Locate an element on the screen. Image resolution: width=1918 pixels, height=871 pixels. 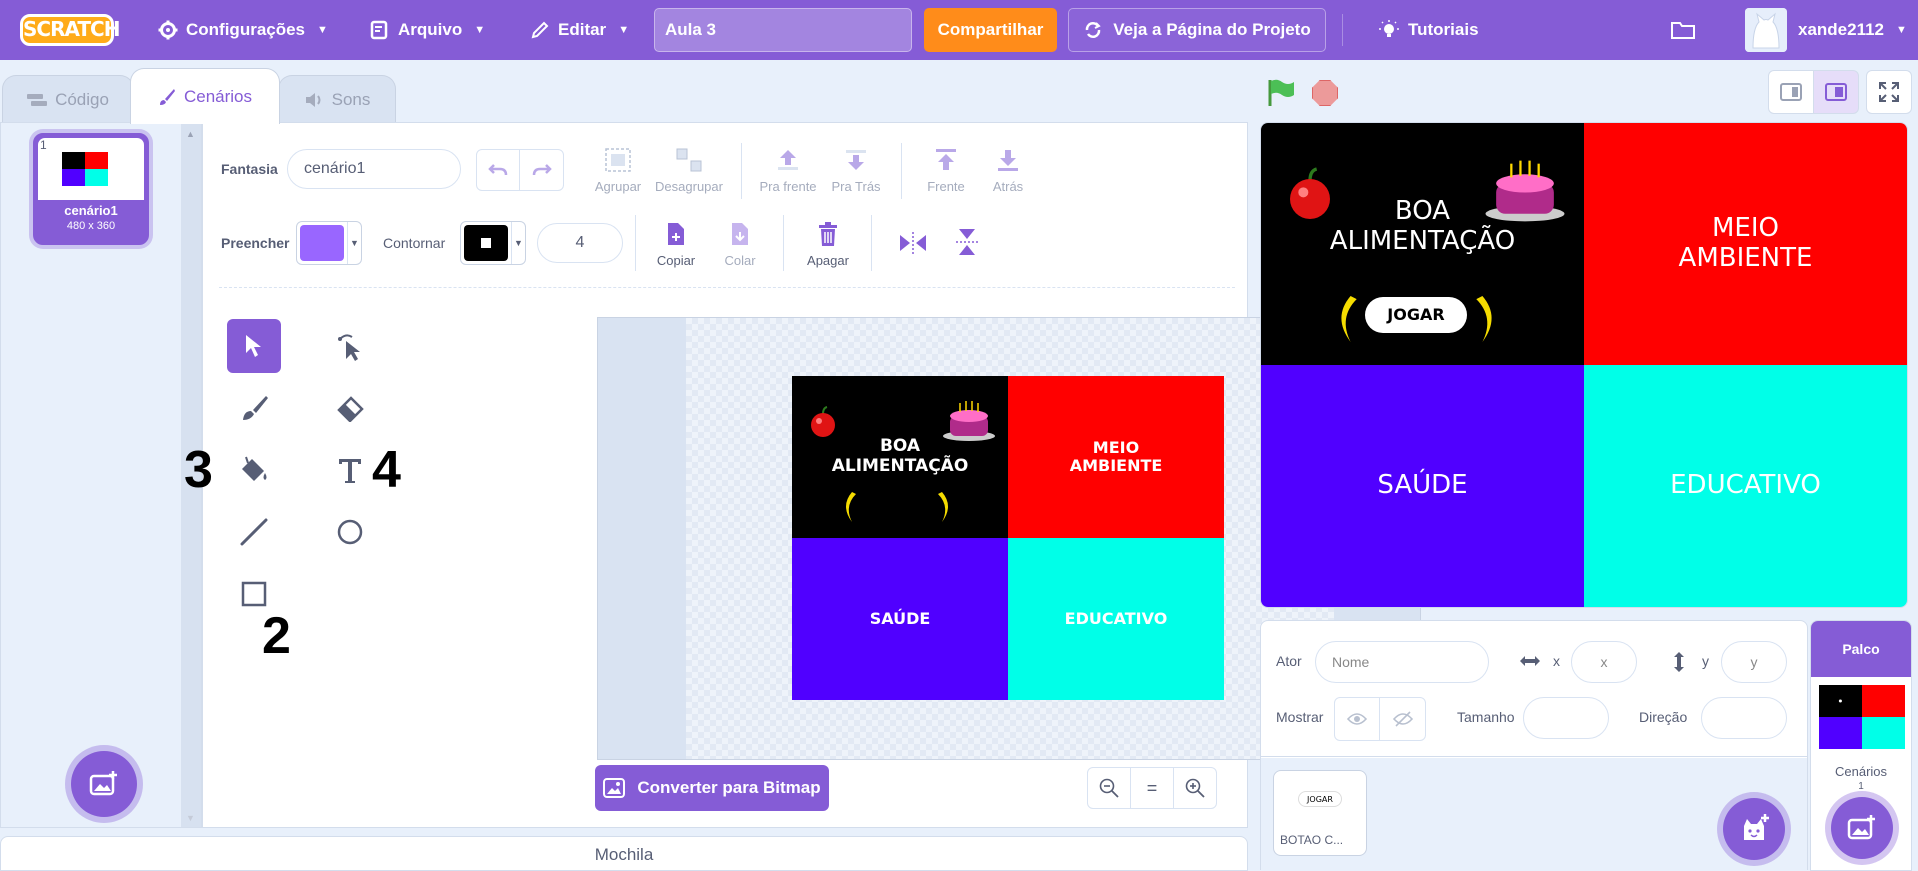
see-project-page-label: Veja a Página do Projeto is located at coordinates (1212, 29).